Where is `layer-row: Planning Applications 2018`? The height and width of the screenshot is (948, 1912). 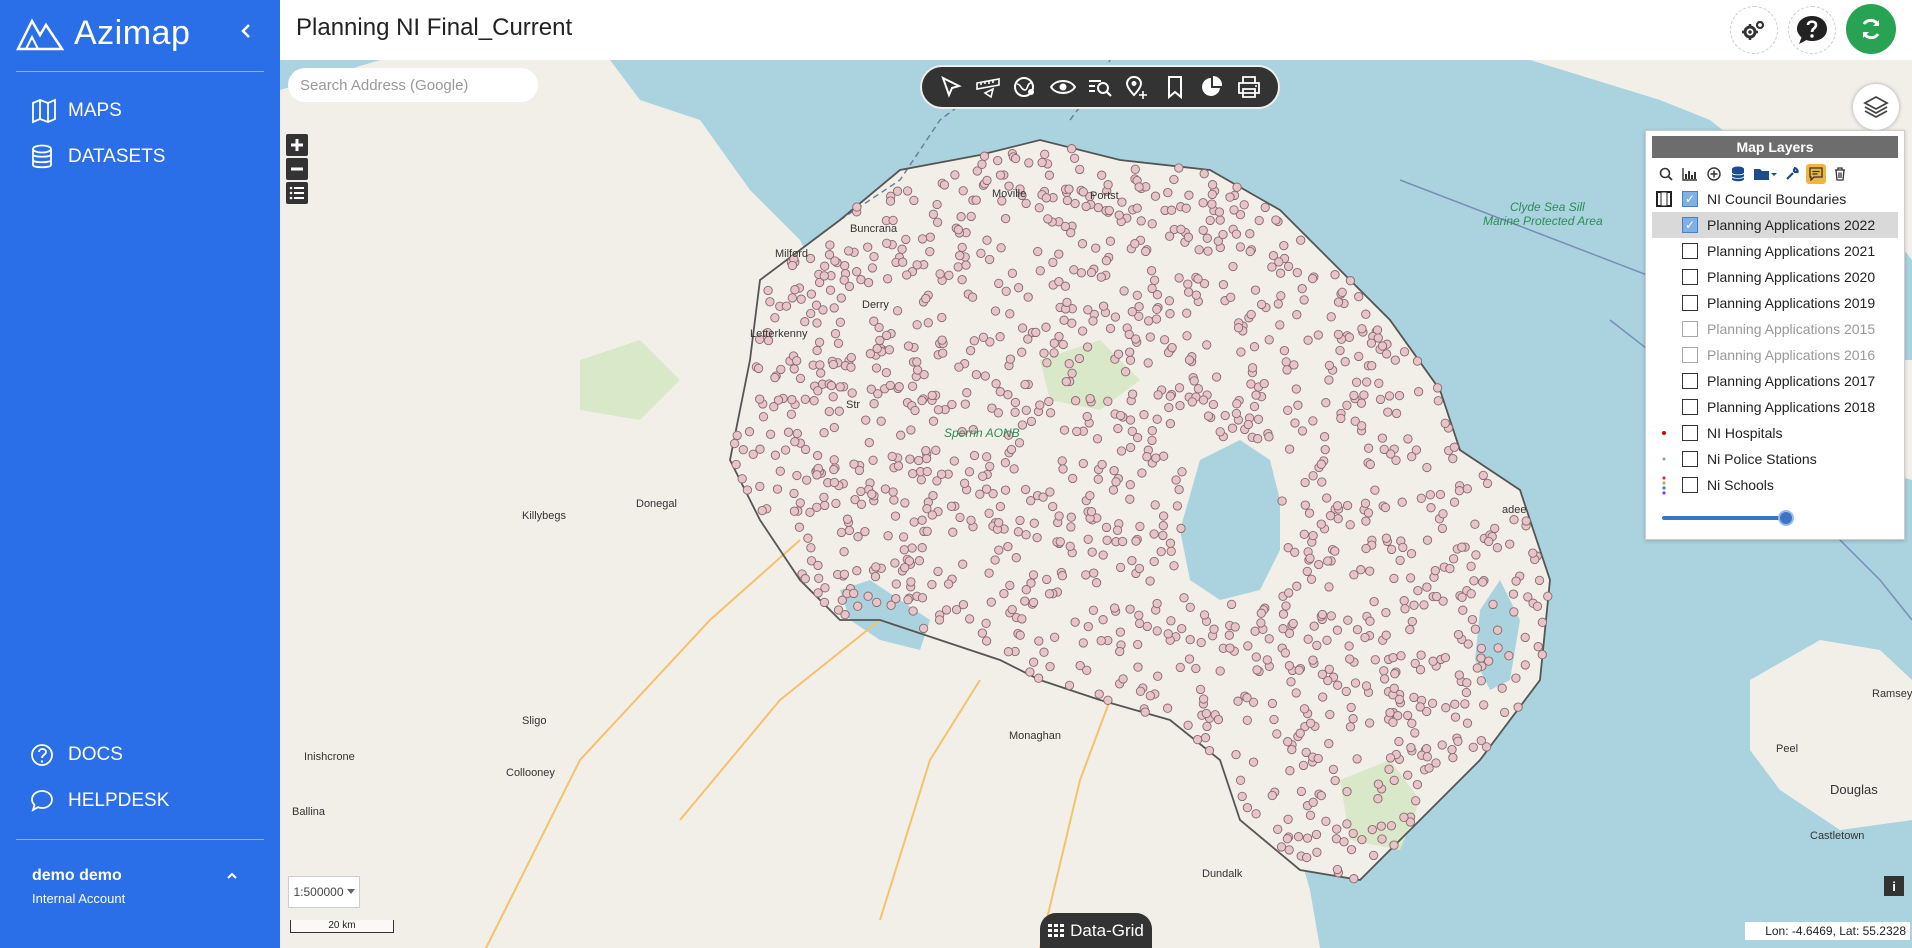
layer-row: Planning Applications 2018 is located at coordinates (1775, 407).